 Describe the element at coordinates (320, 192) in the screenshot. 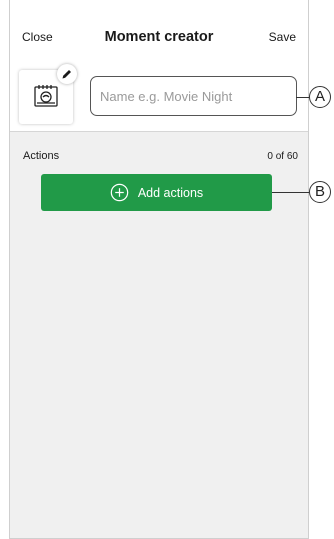

I see `callout-b: B` at that location.